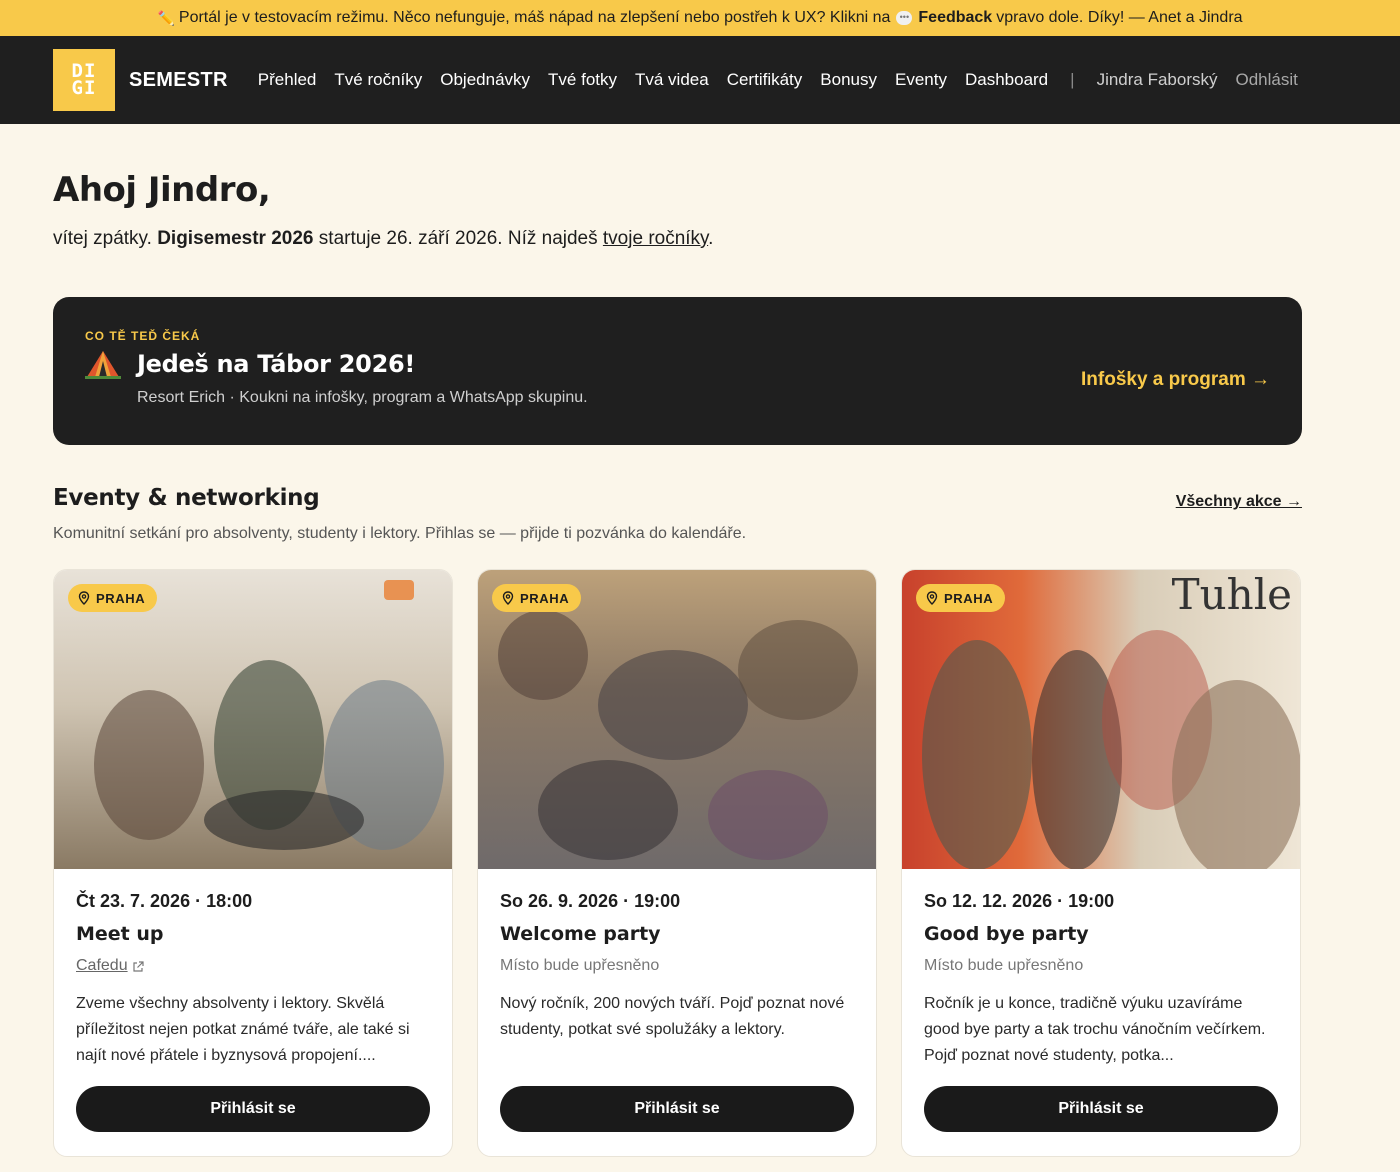 This screenshot has height=1172, width=1400. Describe the element at coordinates (580, 934) in the screenshot. I see `event-title: Welcome party` at that location.